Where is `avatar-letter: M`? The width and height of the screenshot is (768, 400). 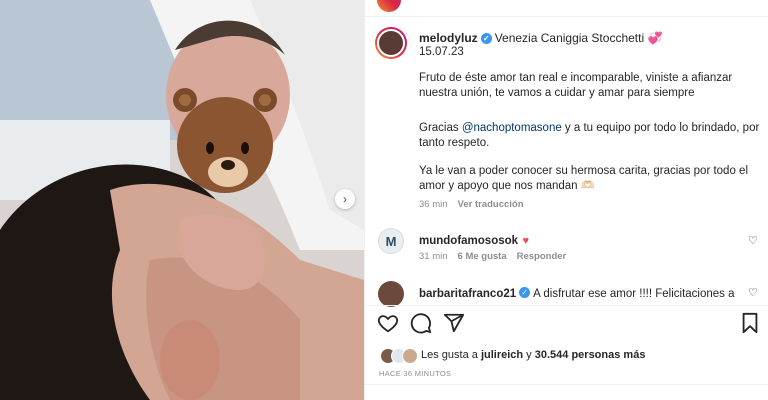
avatar-letter: M is located at coordinates (391, 241).